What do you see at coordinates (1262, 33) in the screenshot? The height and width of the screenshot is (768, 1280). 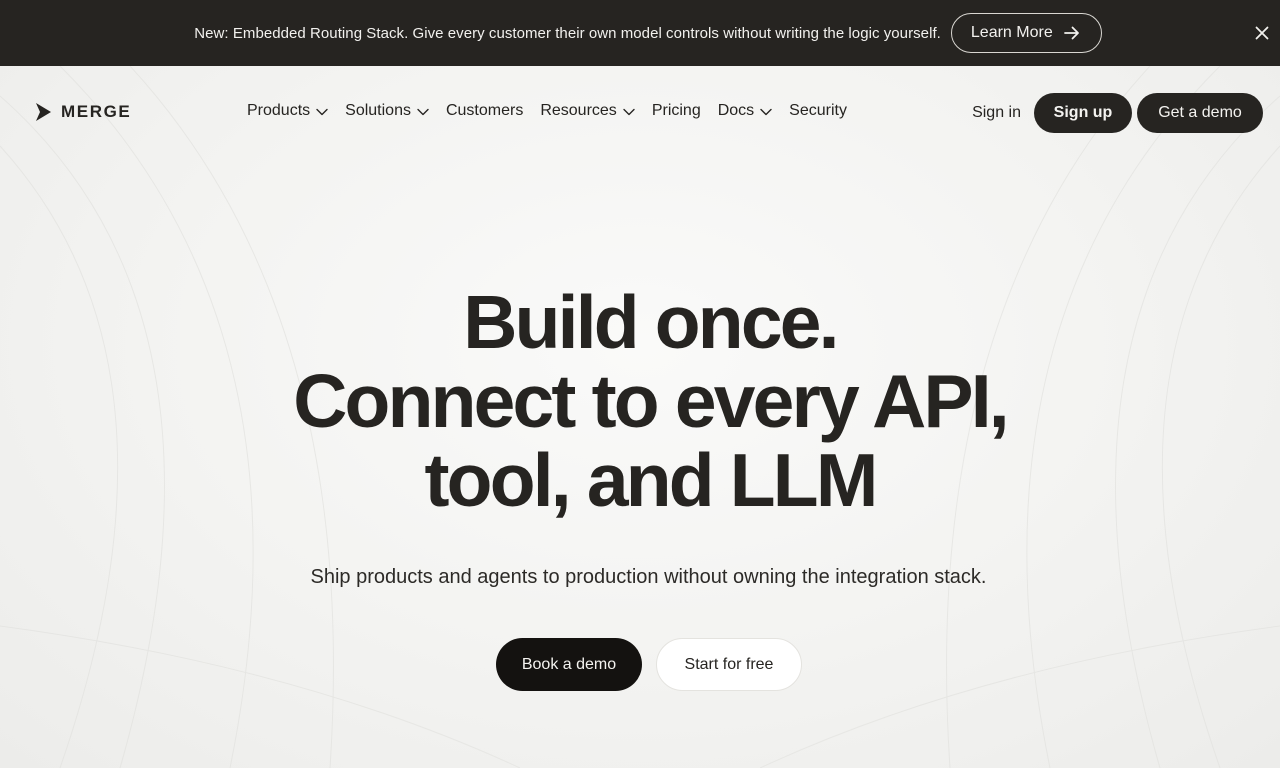 I see `close-icon` at bounding box center [1262, 33].